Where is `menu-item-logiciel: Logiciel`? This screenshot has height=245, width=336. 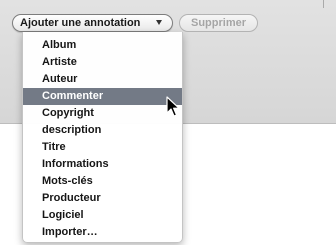 menu-item-logiciel: Logiciel is located at coordinates (102, 215).